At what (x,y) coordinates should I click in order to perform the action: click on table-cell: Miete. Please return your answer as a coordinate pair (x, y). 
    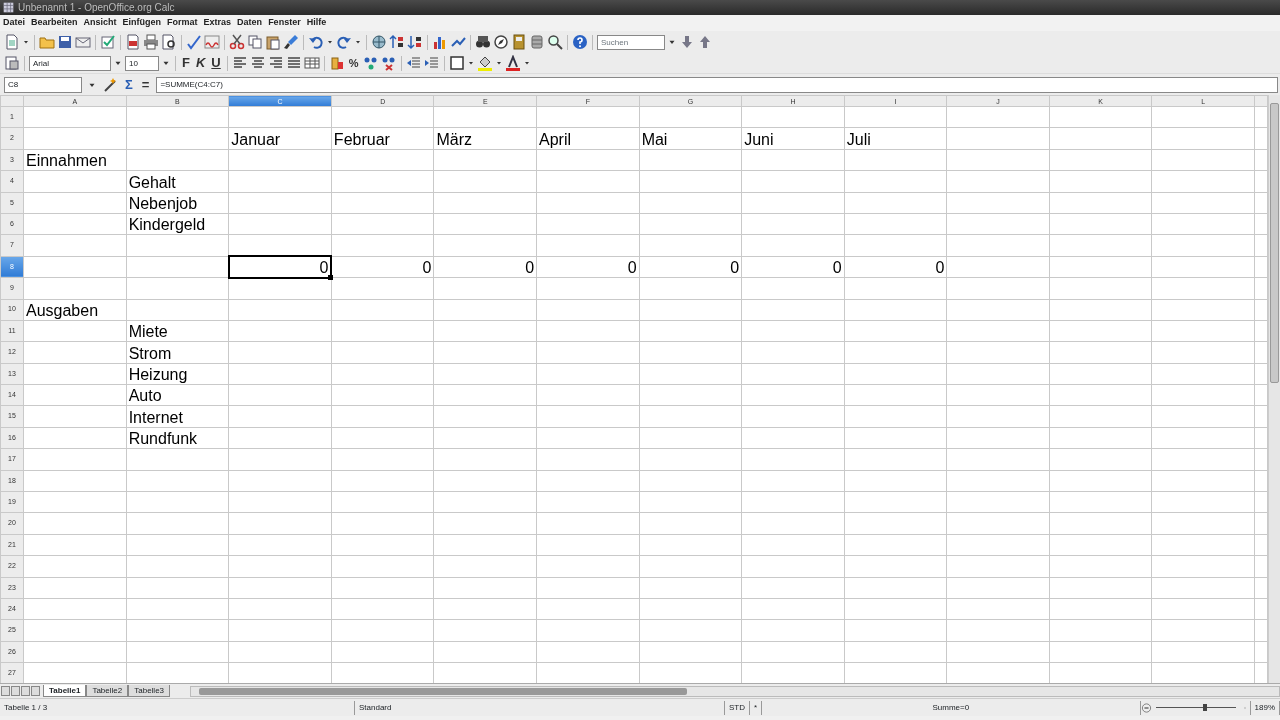
    Looking at the image, I should click on (177, 331).